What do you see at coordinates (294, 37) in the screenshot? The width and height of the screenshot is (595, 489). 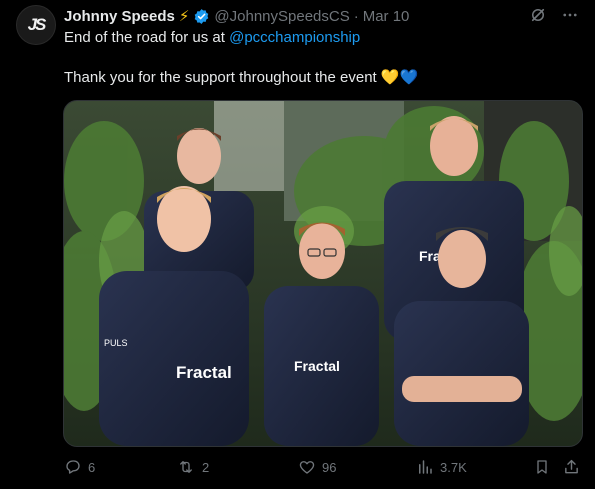 I see `mention-link: @pccchampionship` at bounding box center [294, 37].